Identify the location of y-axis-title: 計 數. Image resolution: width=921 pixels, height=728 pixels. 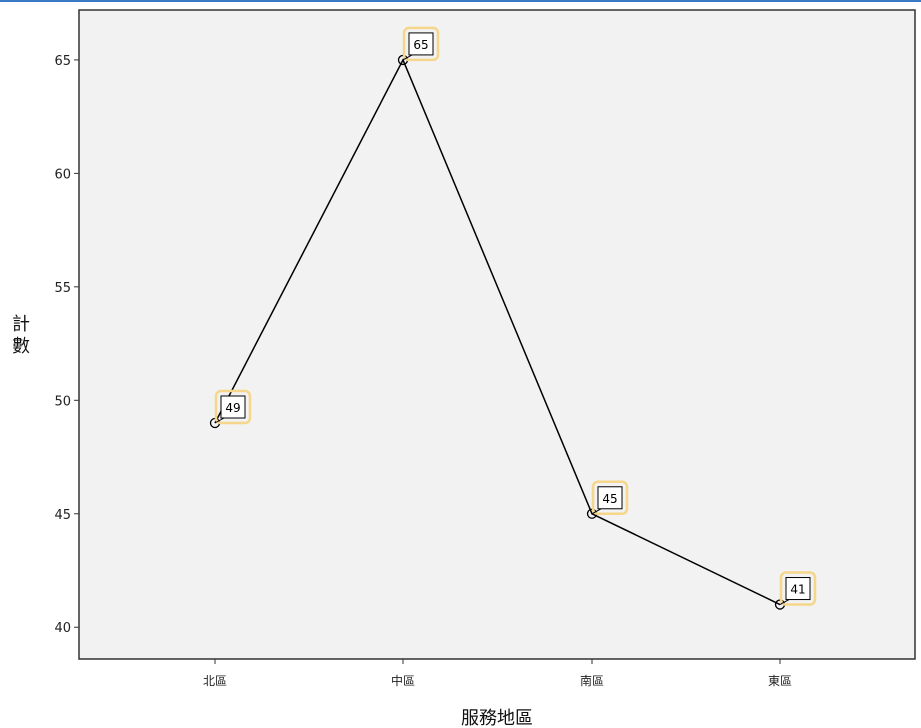
(21, 335).